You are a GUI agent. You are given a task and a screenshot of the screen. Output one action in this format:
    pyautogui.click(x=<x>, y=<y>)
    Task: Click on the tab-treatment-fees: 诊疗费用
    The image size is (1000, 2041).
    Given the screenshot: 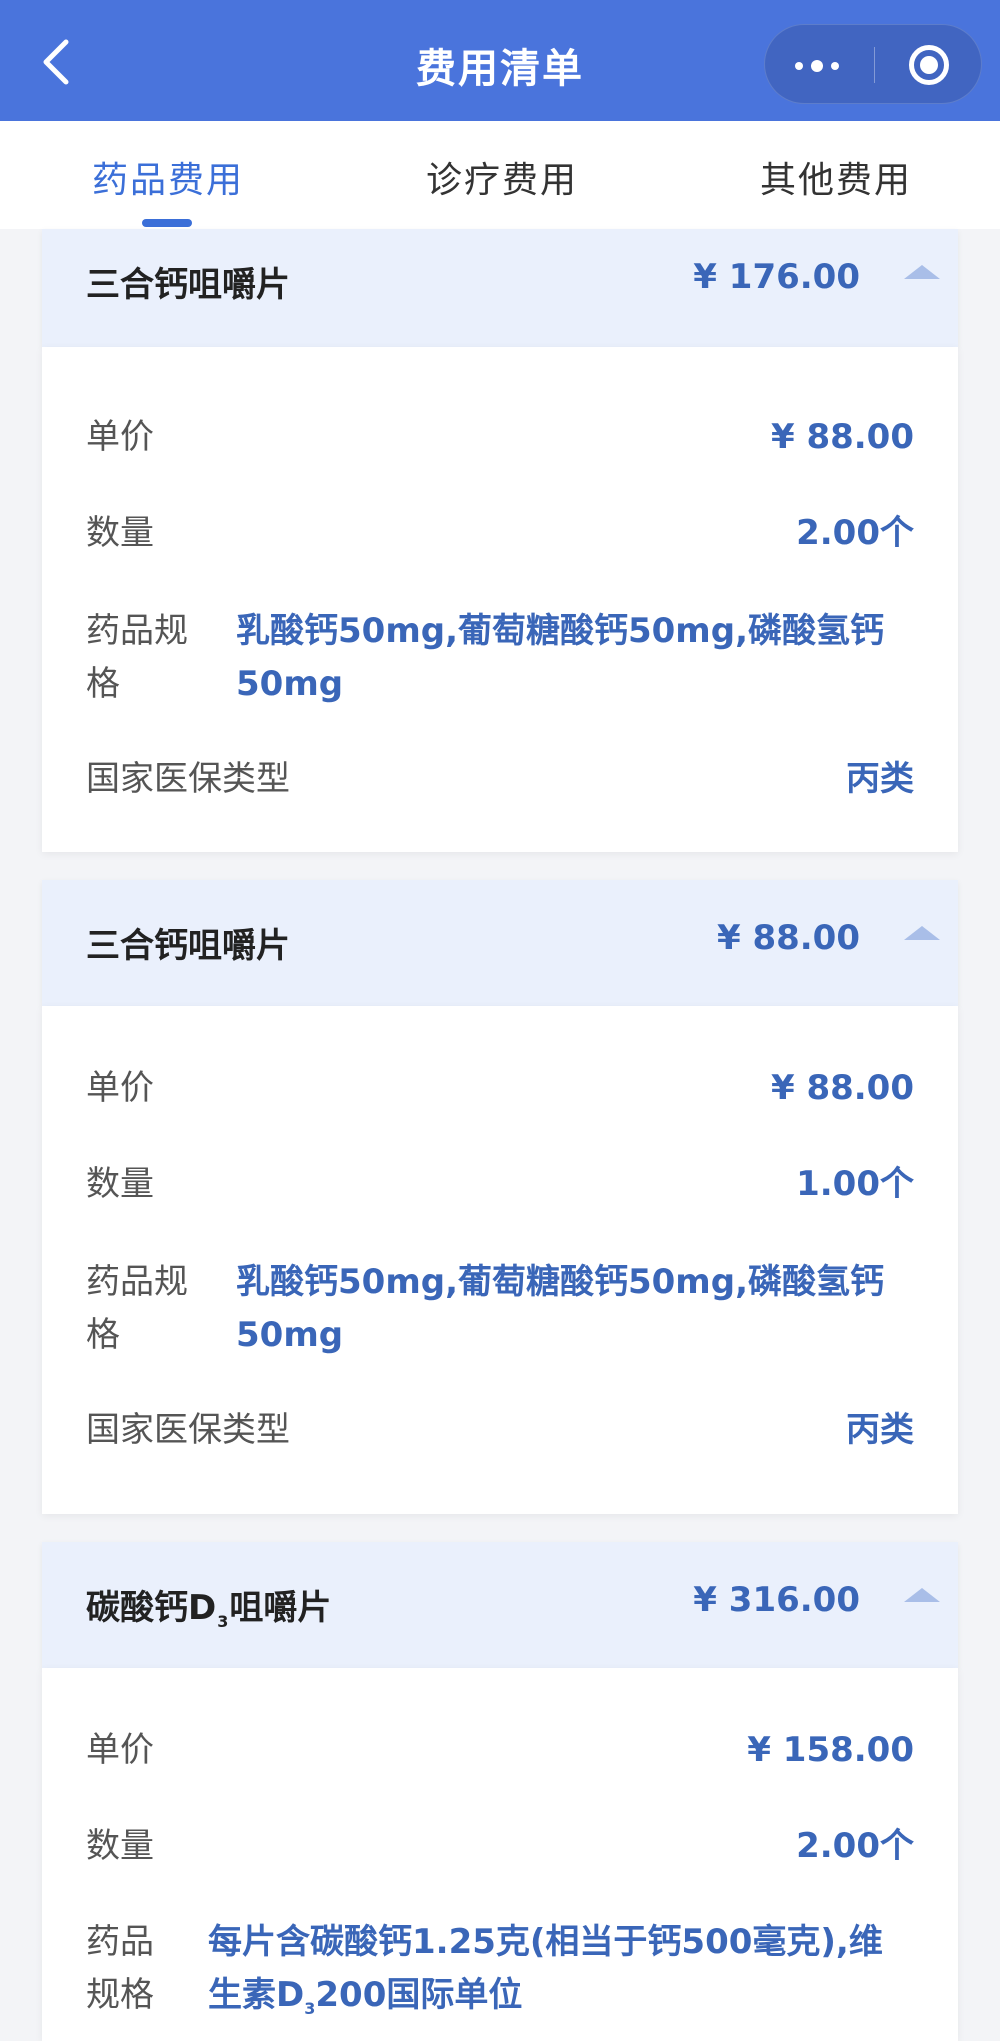 What is the action you would take?
    pyautogui.click(x=502, y=177)
    